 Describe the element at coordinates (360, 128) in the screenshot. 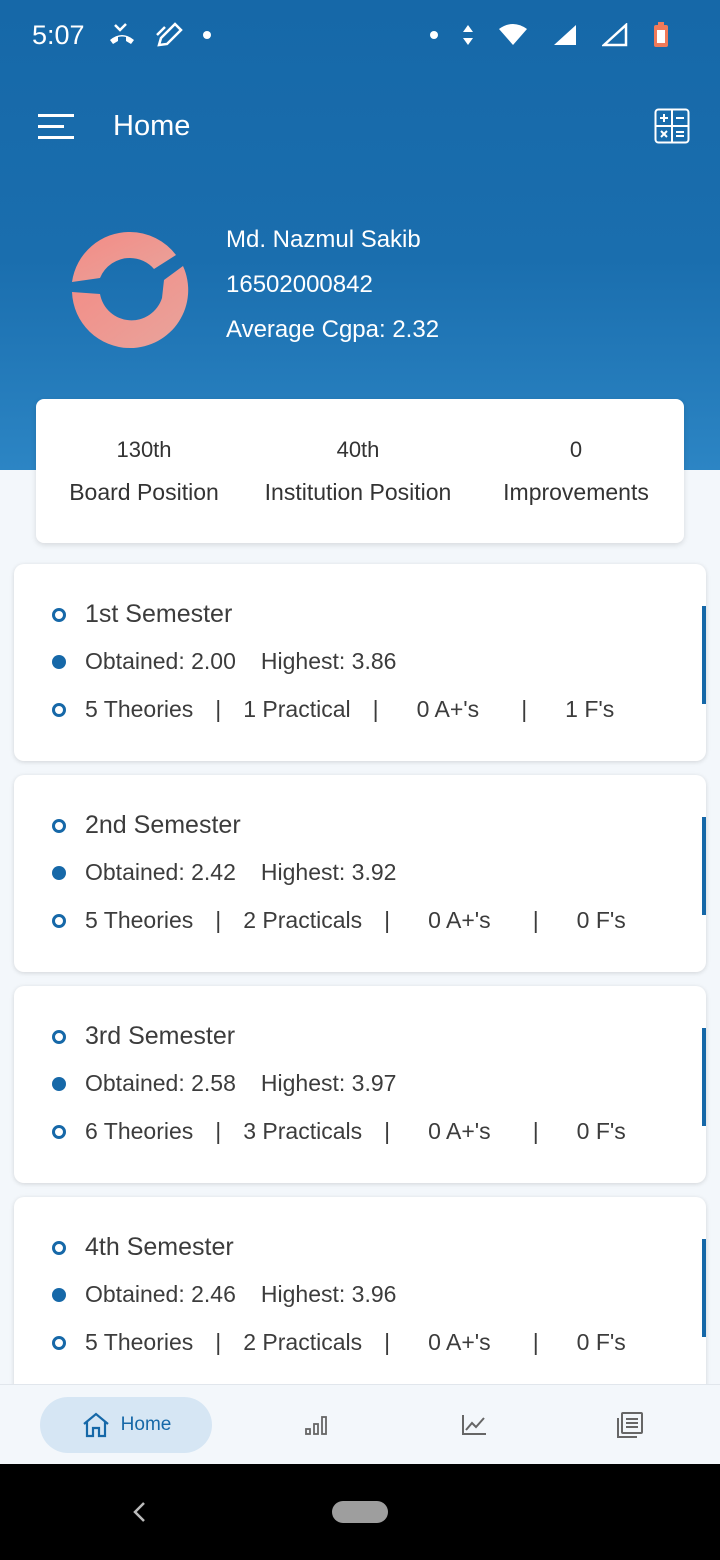

I see `app-bar: Home` at that location.